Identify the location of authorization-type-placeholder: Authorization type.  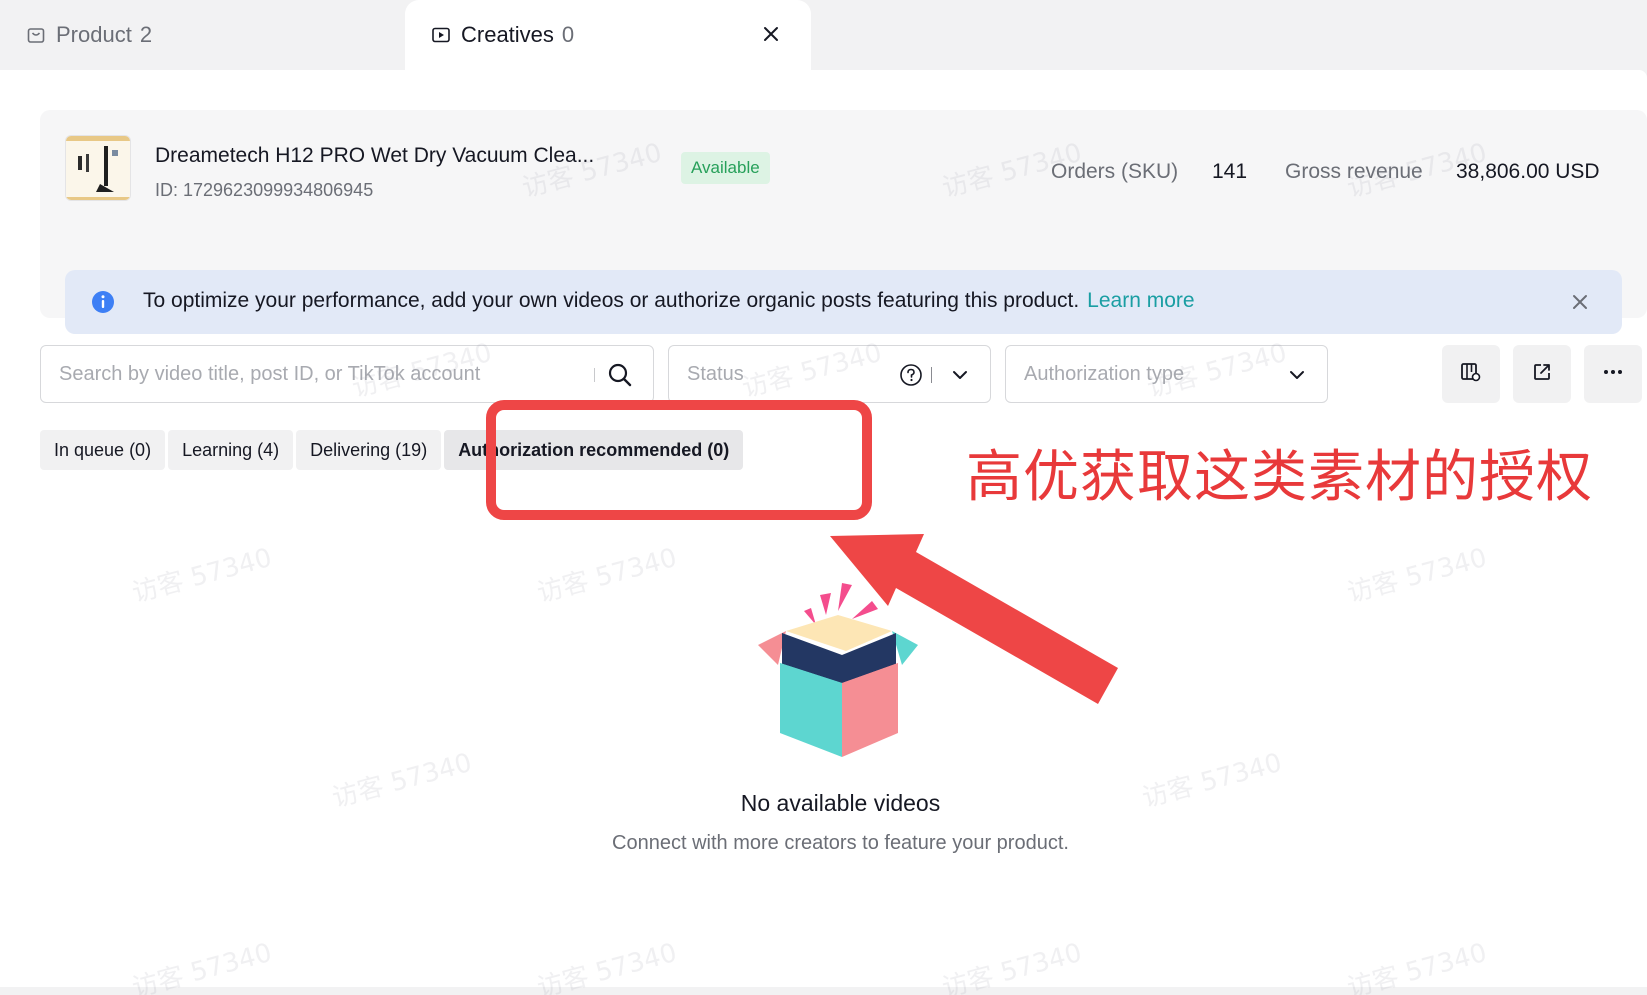
(1104, 374).